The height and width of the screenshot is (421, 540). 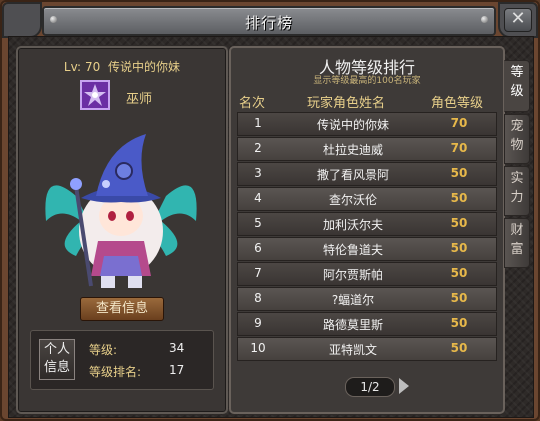 I want to click on tab-label: 财富, so click(x=517, y=240).